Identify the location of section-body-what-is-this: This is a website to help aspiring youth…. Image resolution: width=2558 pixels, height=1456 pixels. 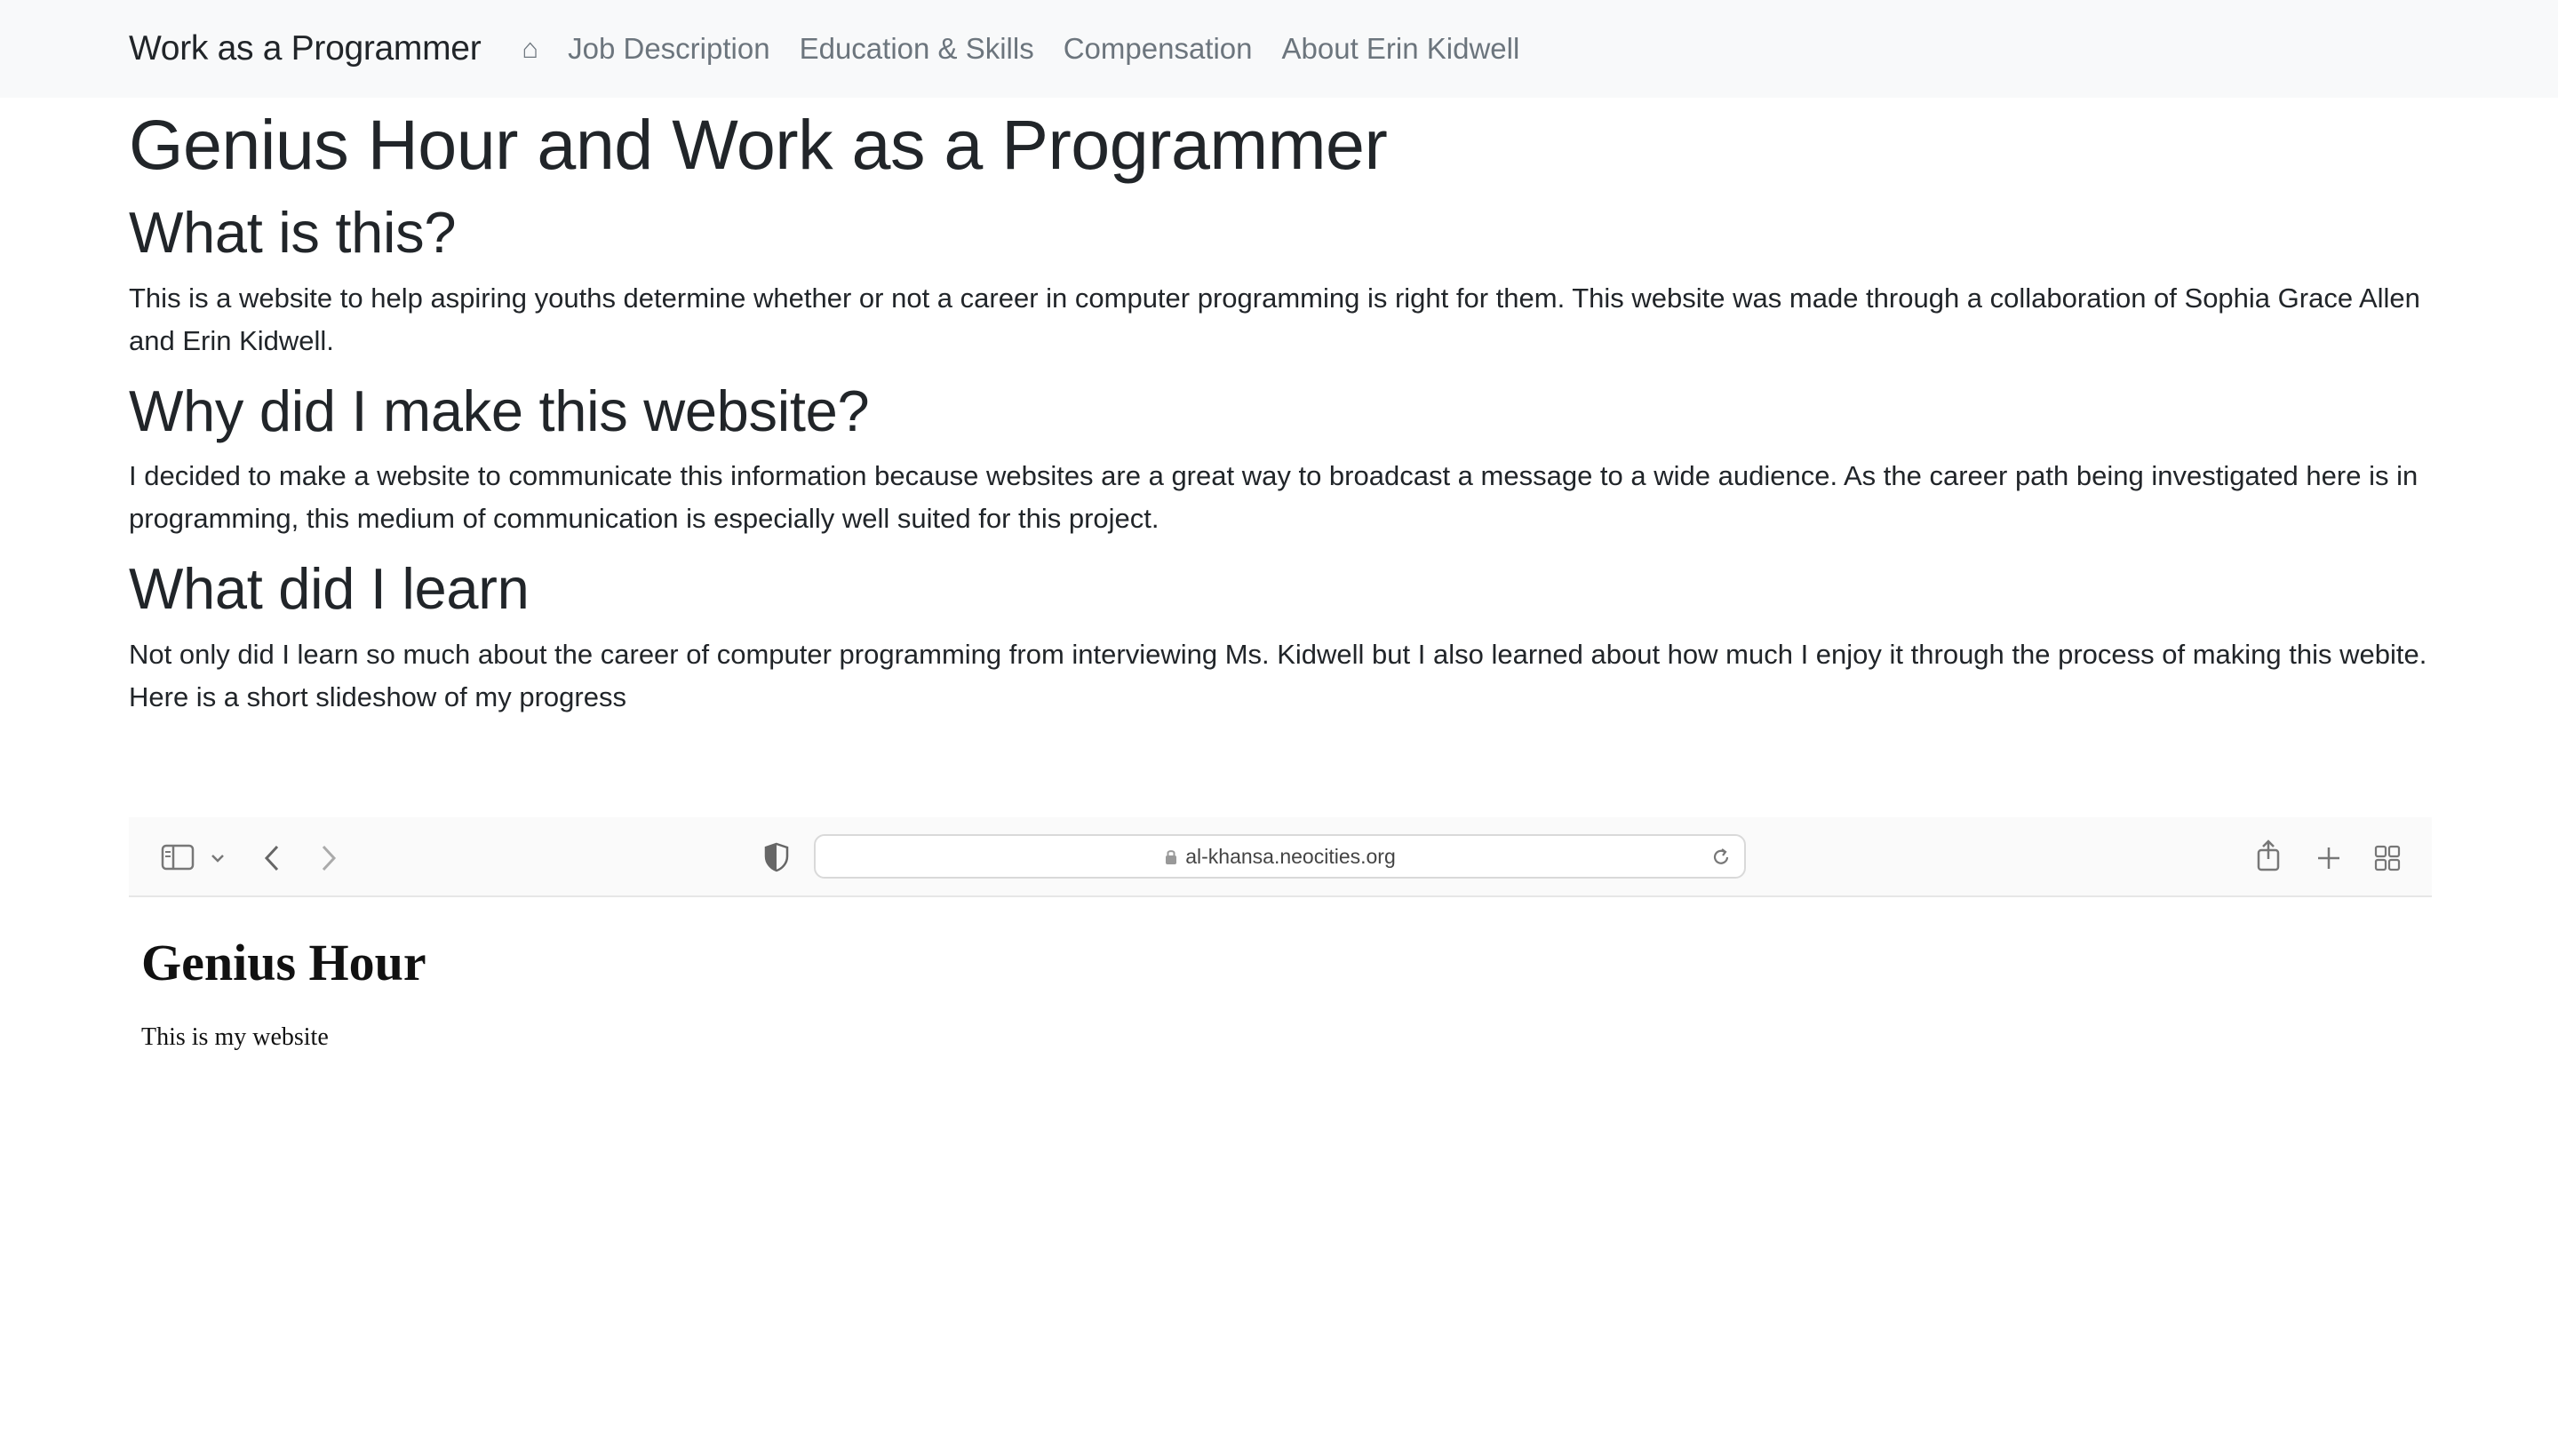
(1274, 319).